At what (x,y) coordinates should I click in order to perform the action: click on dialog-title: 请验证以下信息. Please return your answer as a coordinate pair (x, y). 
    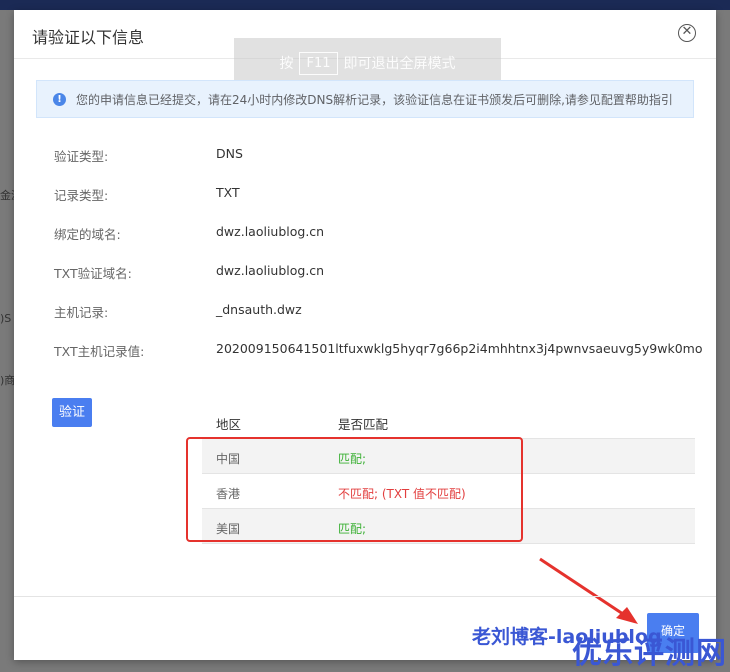
    Looking at the image, I should click on (88, 37).